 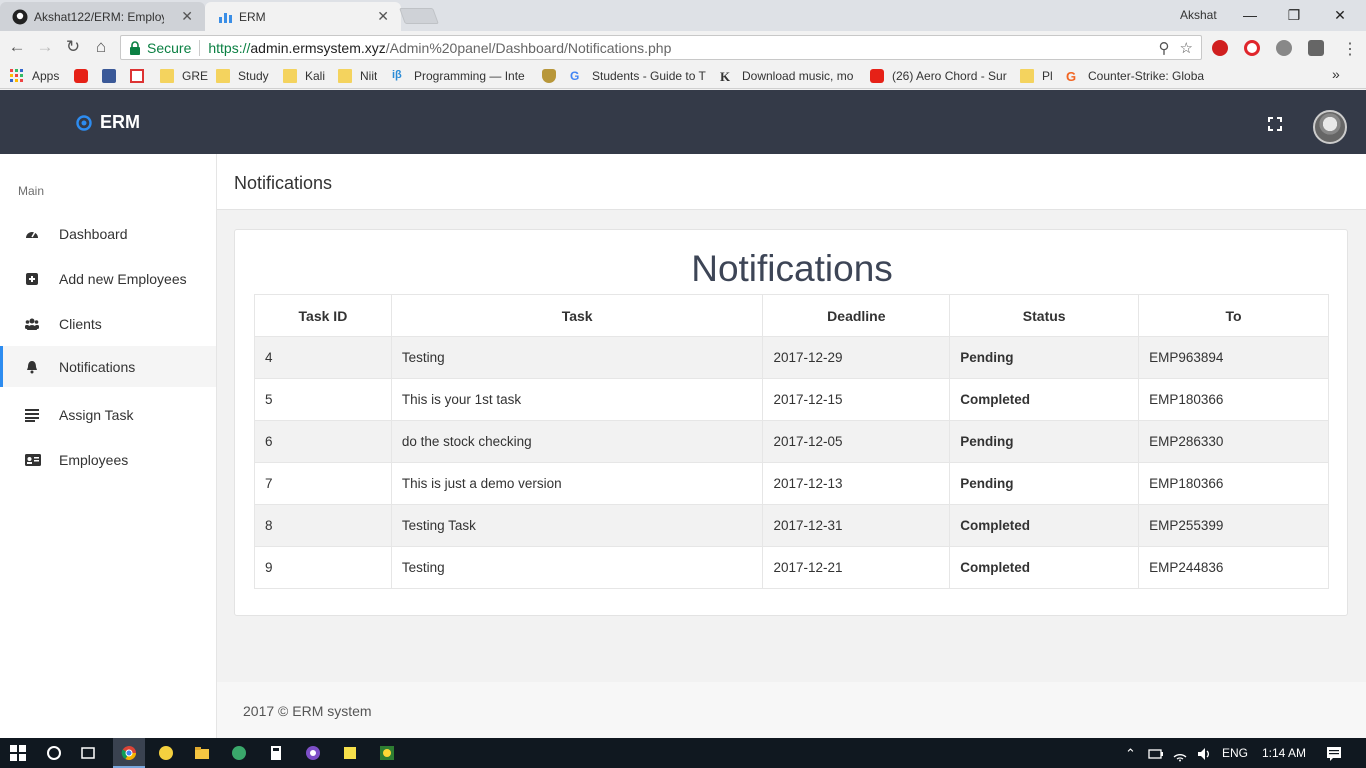 I want to click on bookmark-aero-chord: (26) Aero Chord - Sur, so click(x=939, y=76).